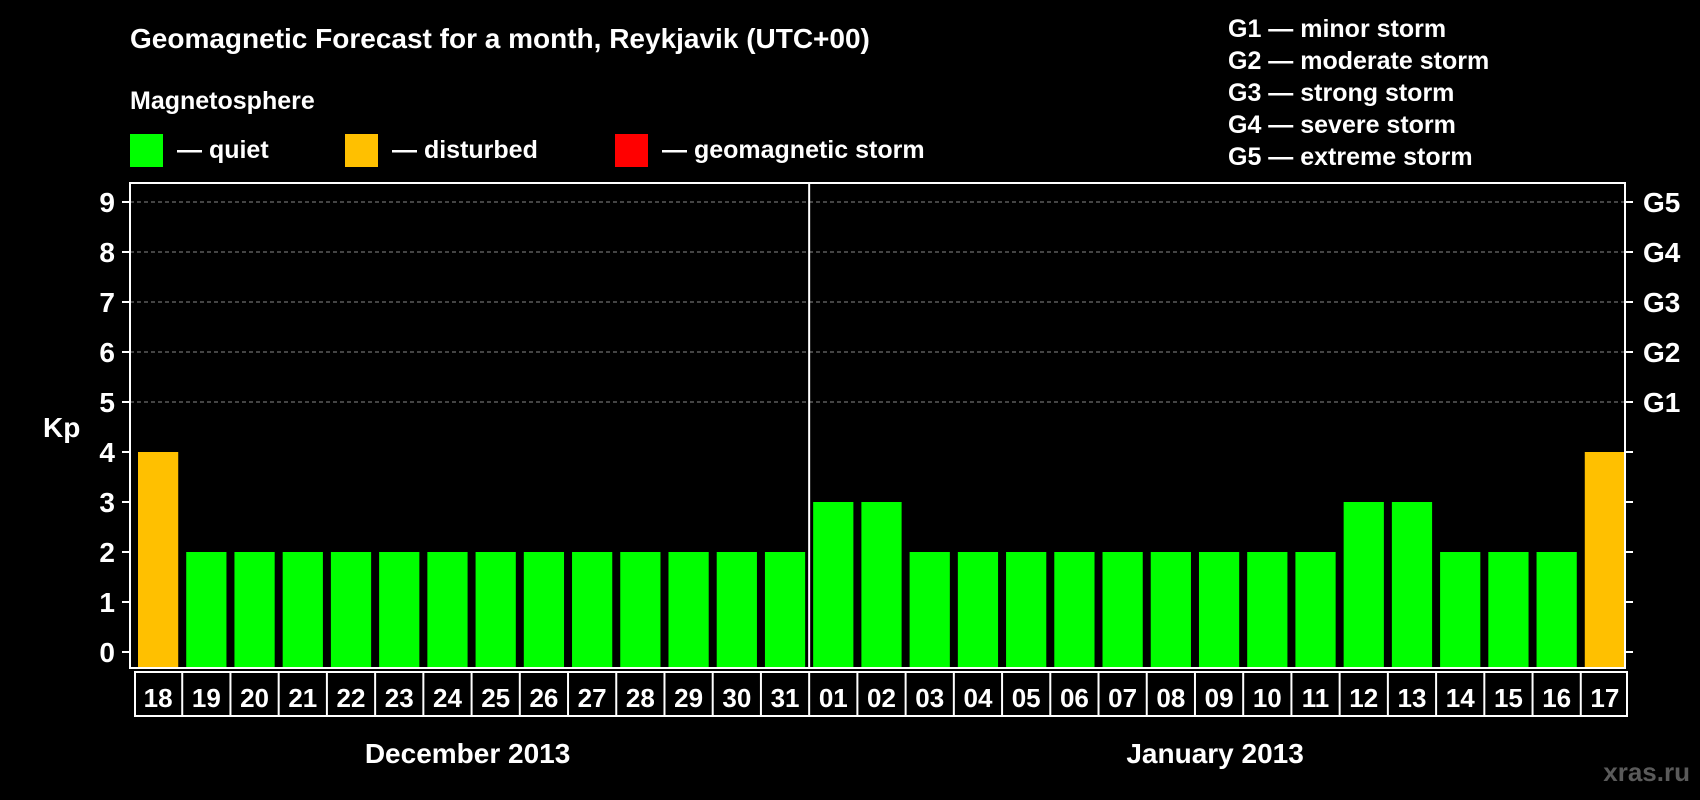  Describe the element at coordinates (1661, 352) in the screenshot. I see `right-tick-label-G2: G2` at that location.